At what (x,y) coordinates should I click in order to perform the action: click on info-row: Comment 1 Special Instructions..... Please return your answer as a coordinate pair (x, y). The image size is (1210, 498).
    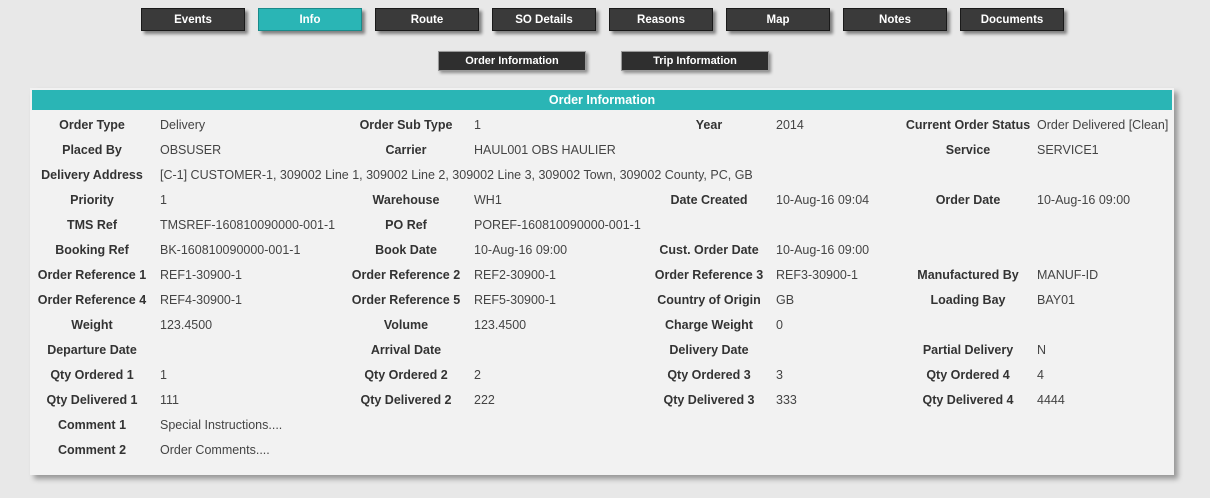
    Looking at the image, I should click on (602, 424).